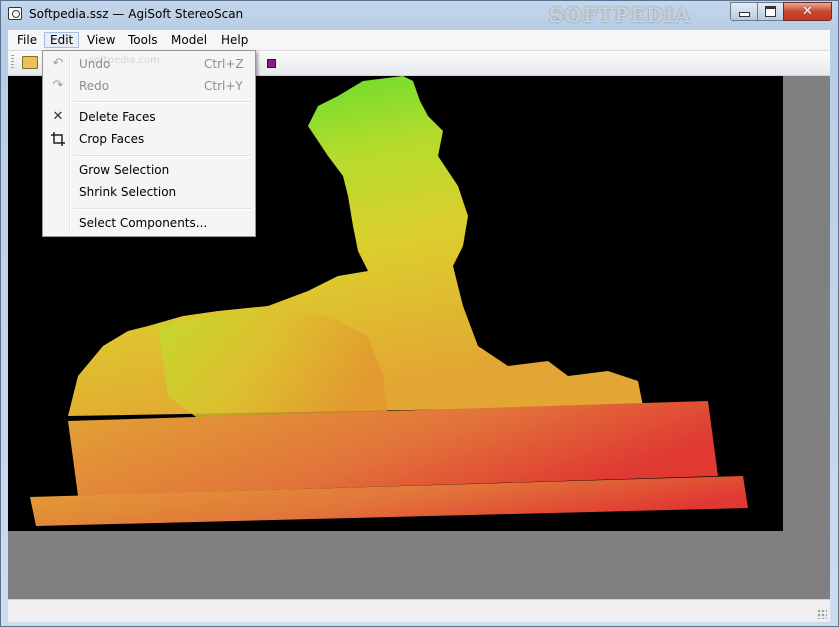 This screenshot has height=627, width=839. I want to click on menu-item-label: Redo, so click(94, 86).